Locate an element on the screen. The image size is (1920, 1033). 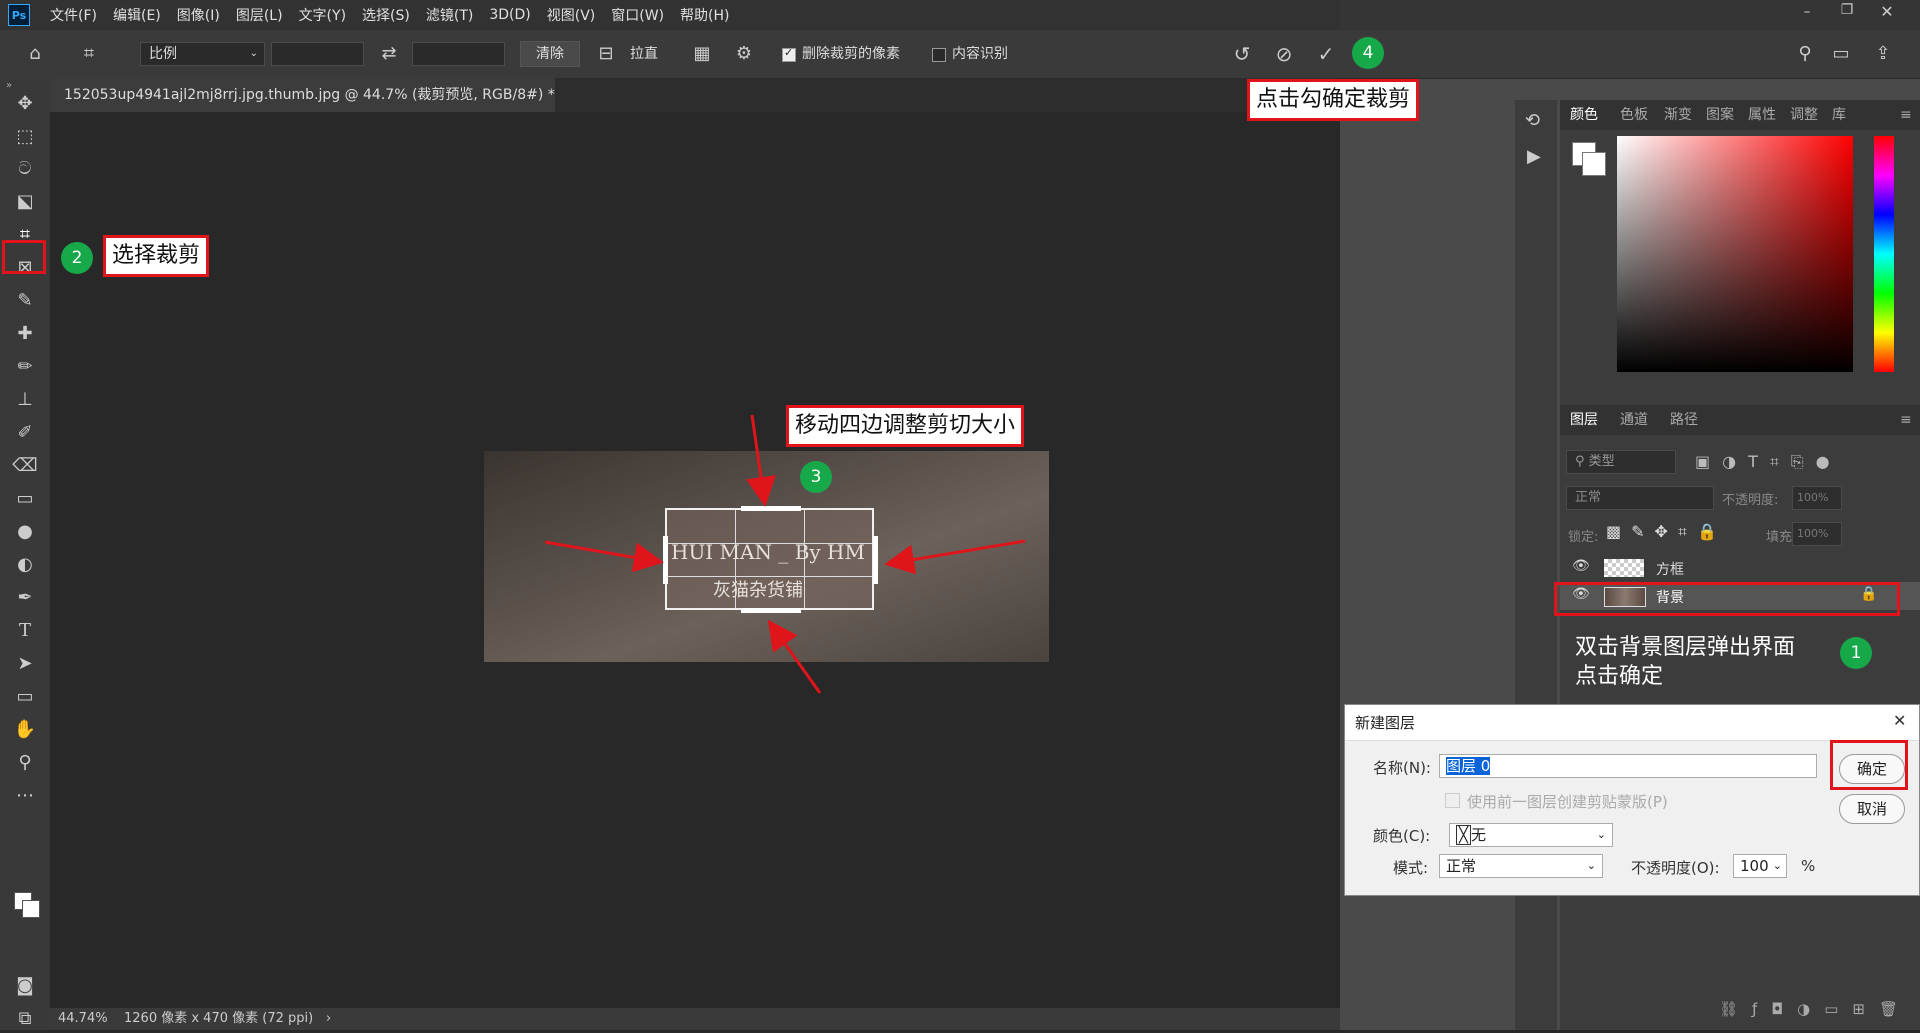
close-dialog-icon: ✕ is located at coordinates (1899, 720).